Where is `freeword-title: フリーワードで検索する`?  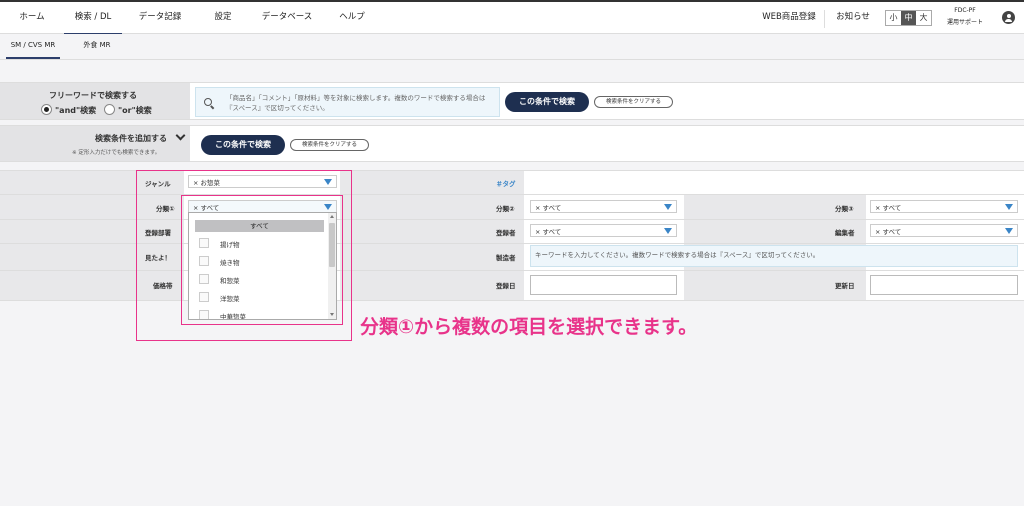
freeword-title: フリーワードで検索する is located at coordinates (93, 95).